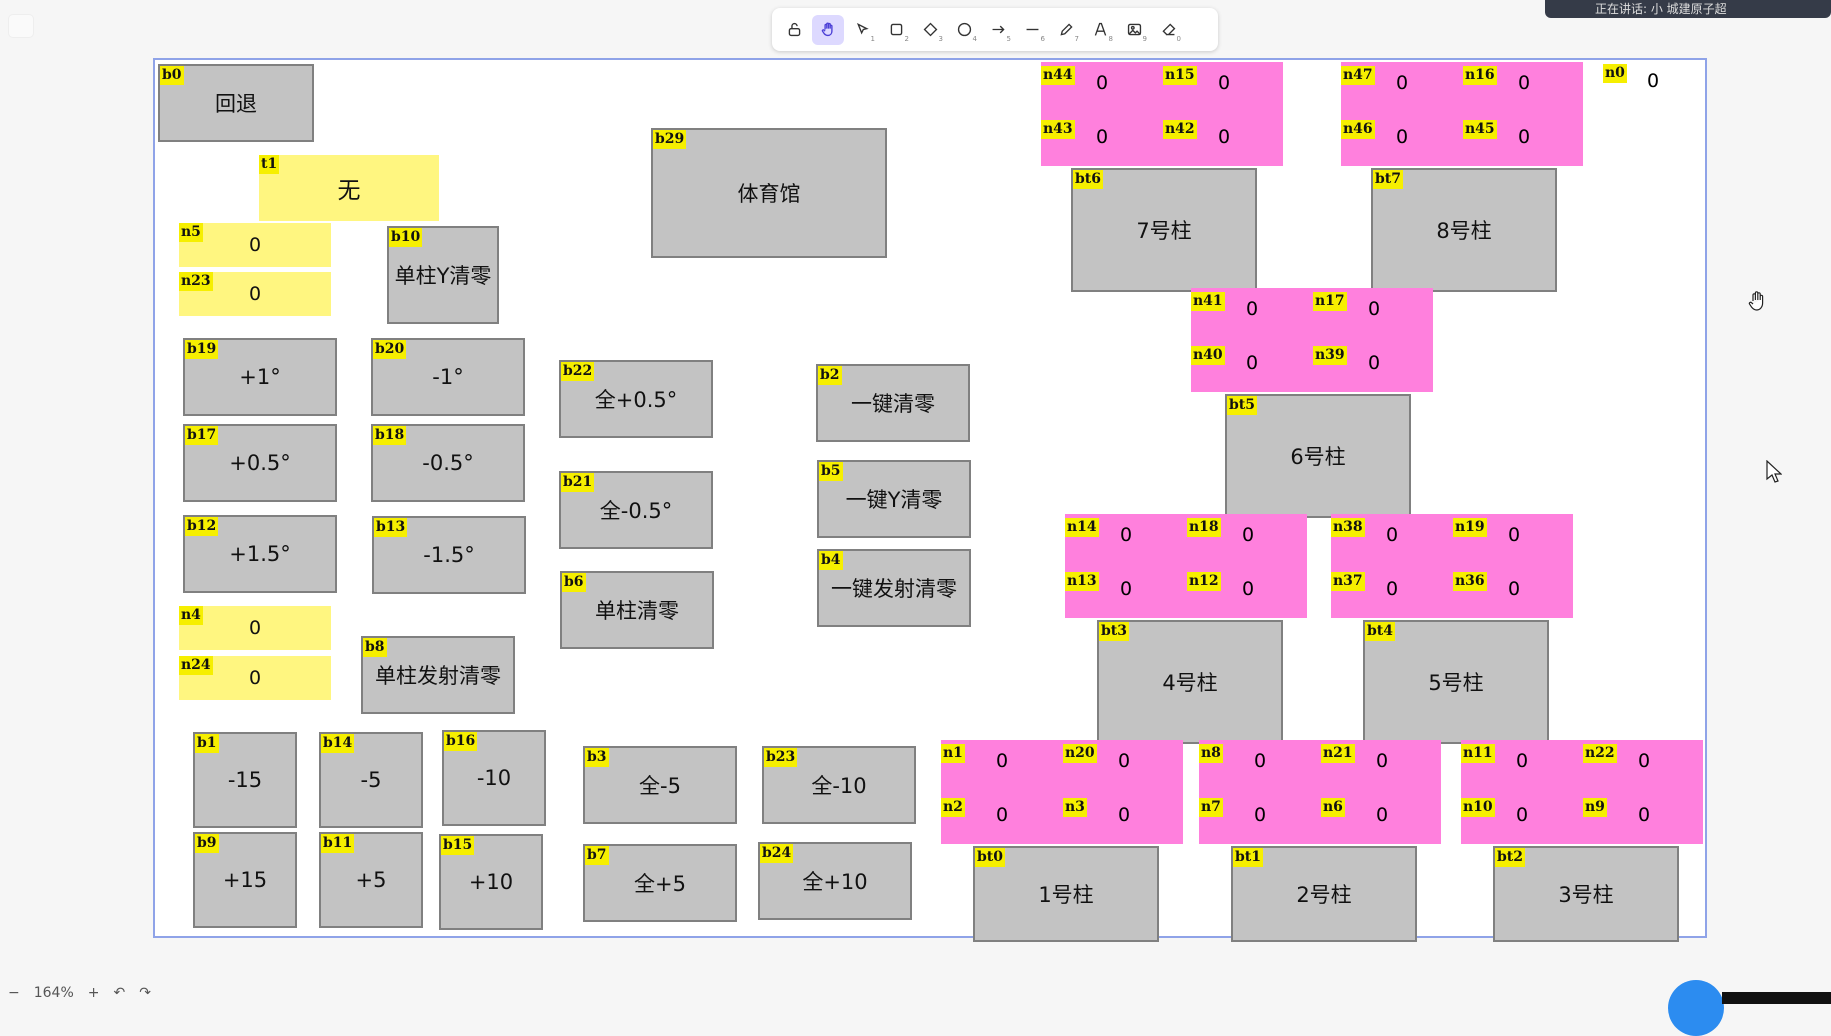 The height and width of the screenshot is (1036, 1831). What do you see at coordinates (443, 275) in the screenshot?
I see `single-y-zero-button: b10 单柱Y清零` at bounding box center [443, 275].